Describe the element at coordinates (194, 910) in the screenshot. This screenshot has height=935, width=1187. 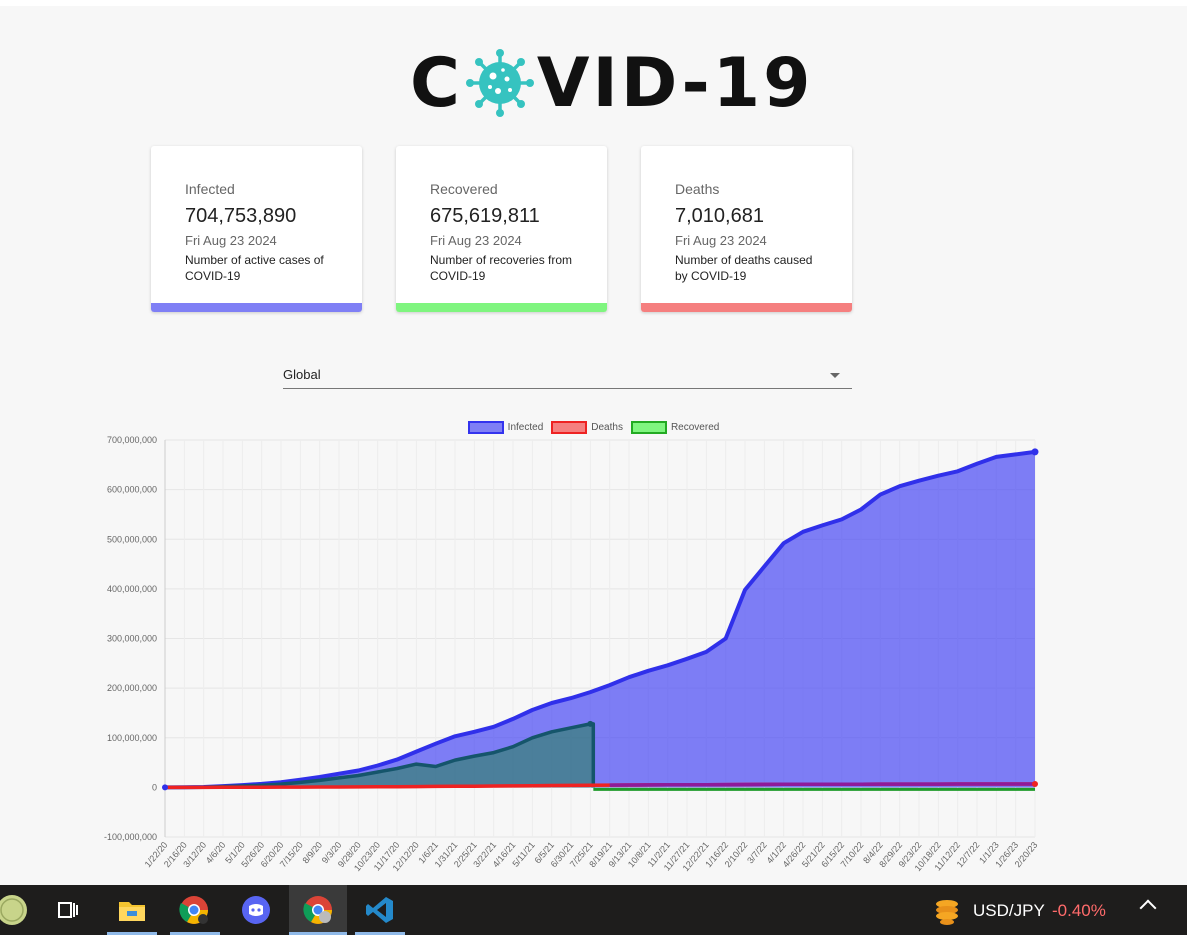
I see `chrome-icon` at that location.